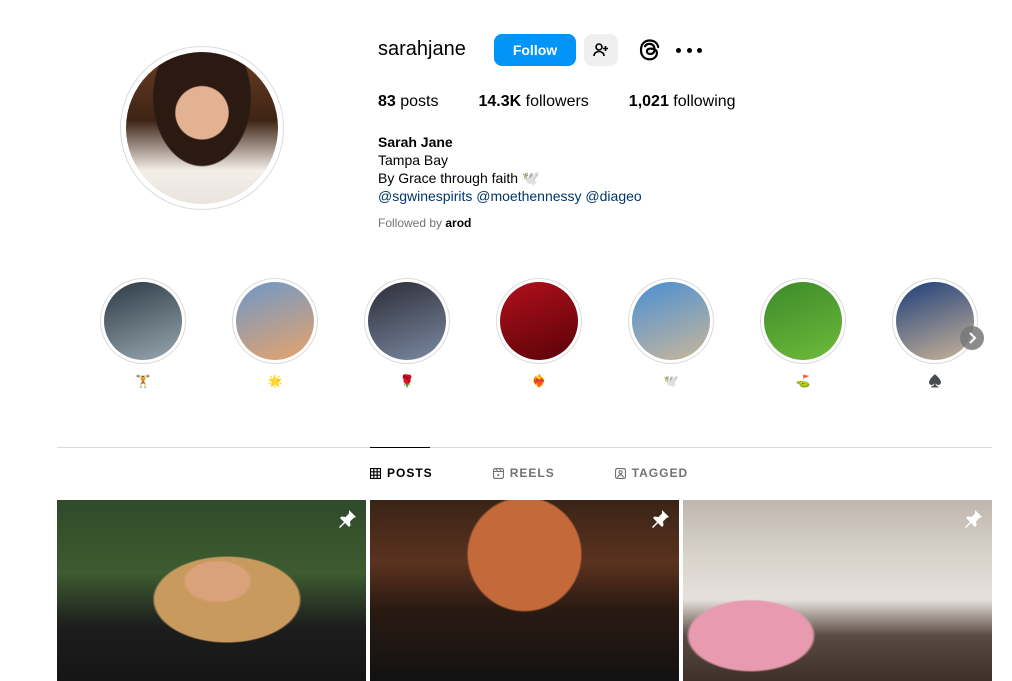 The height and width of the screenshot is (681, 1012). I want to click on profile-tabs: POSTS REELS TAGGED, so click(559, 473).